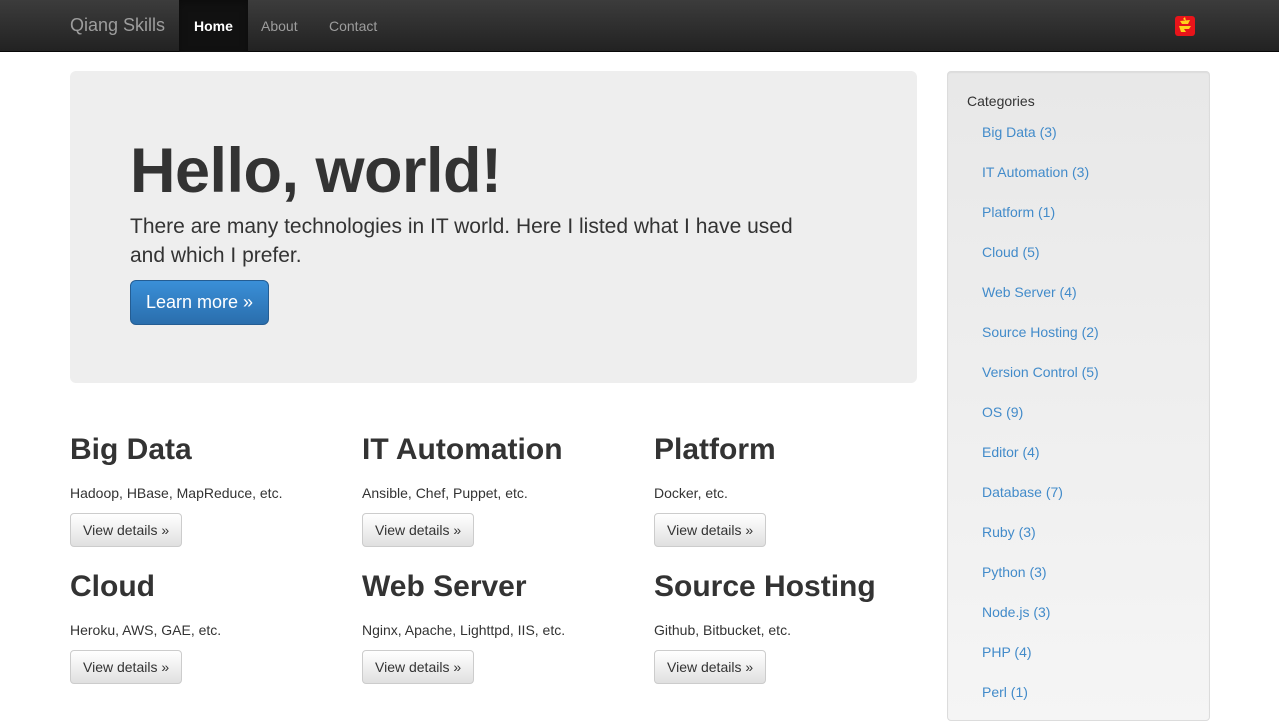 The height and width of the screenshot is (722, 1279). What do you see at coordinates (353, 26) in the screenshot?
I see `nav-contact: Contact` at bounding box center [353, 26].